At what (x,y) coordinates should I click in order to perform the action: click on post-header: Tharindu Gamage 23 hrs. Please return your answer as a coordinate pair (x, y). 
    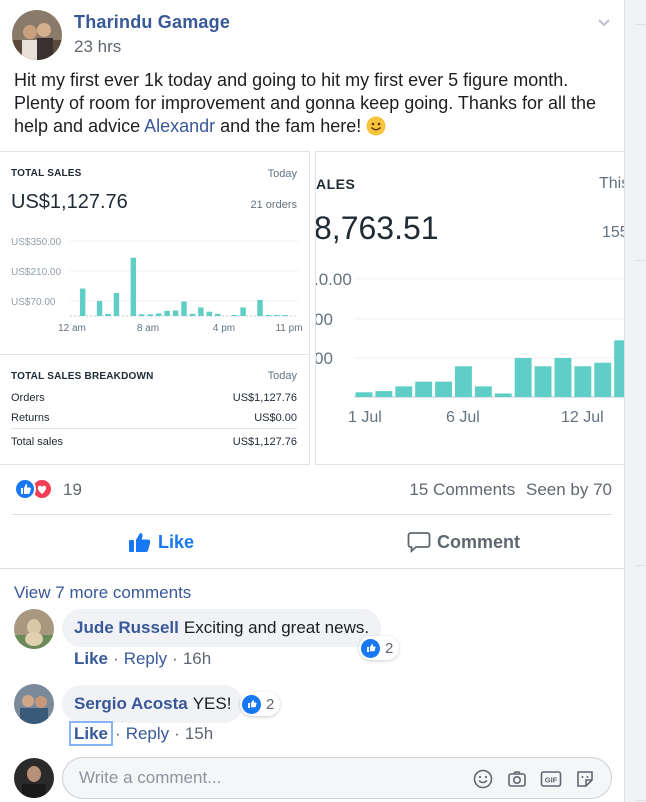
    Looking at the image, I should click on (312, 36).